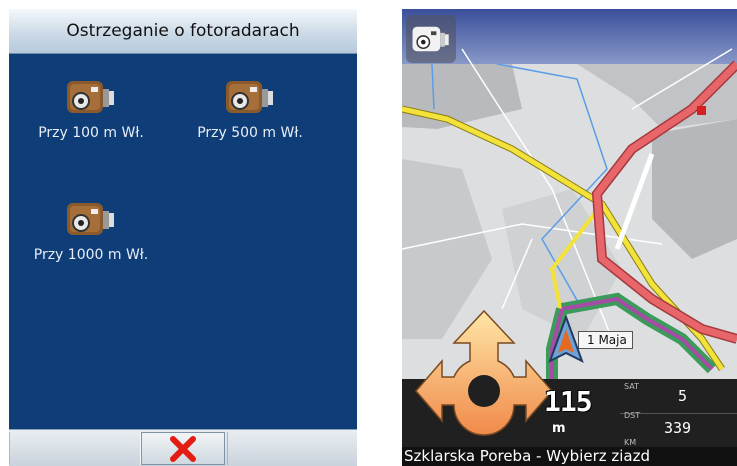  I want to click on dst-value: 339, so click(678, 428).